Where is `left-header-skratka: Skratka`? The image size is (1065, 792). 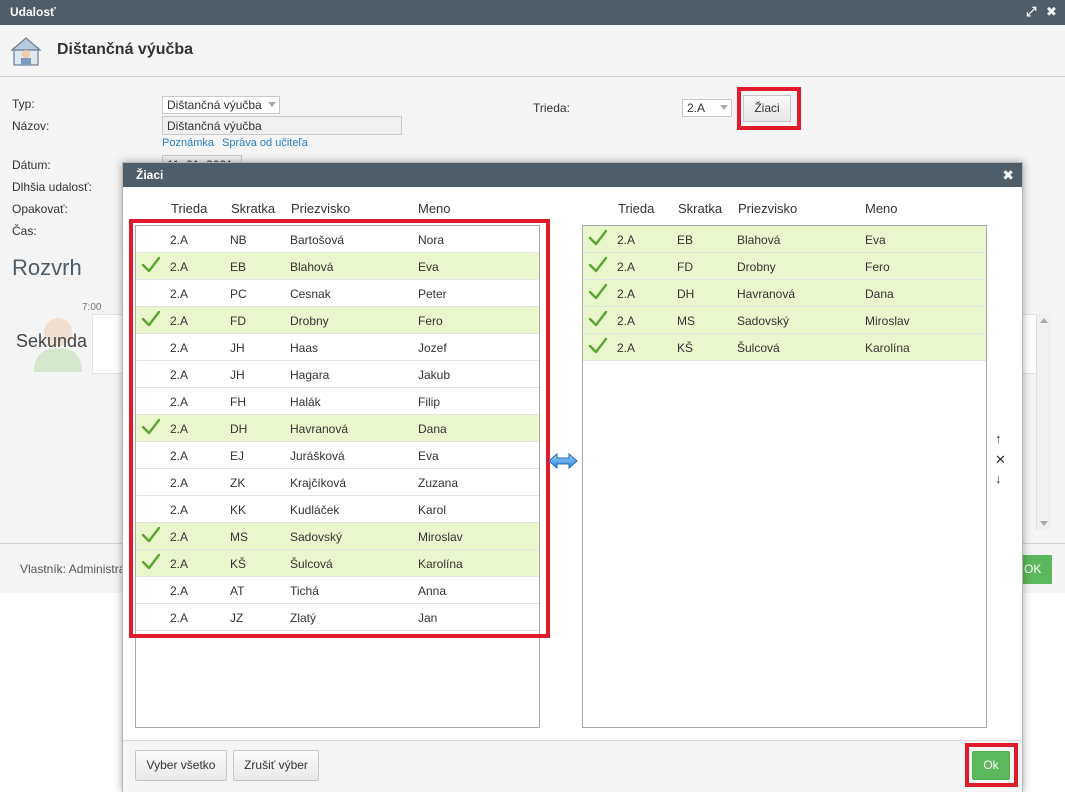
left-header-skratka: Skratka is located at coordinates (253, 208).